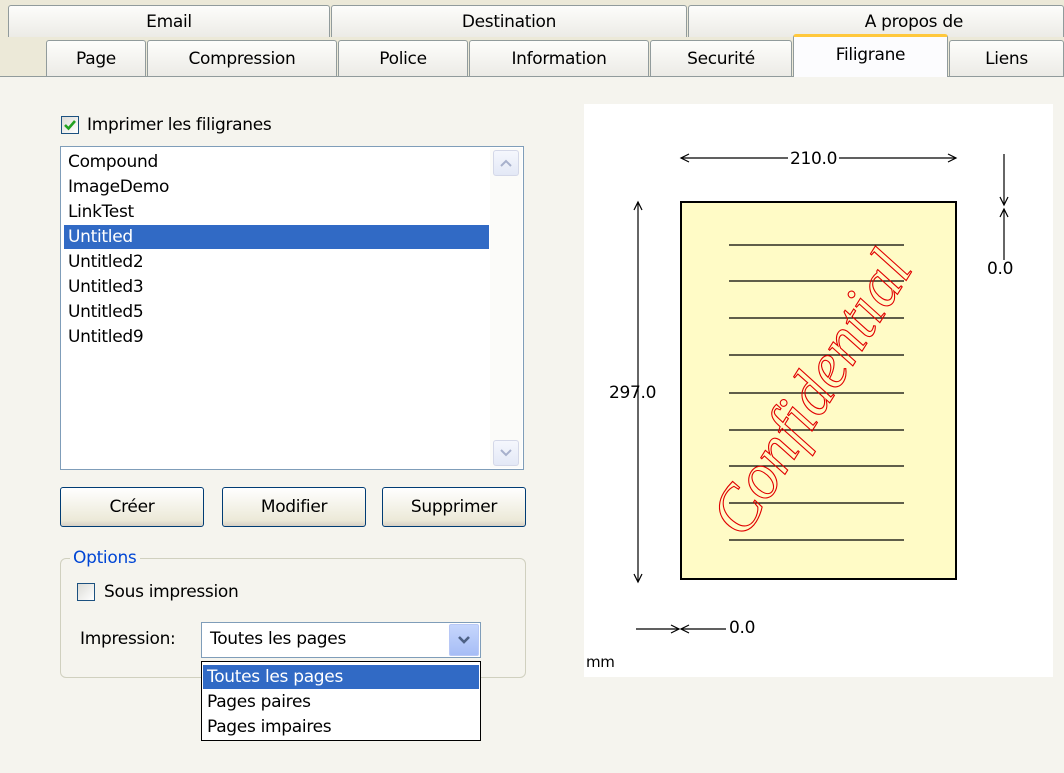 The width and height of the screenshot is (1064, 773). I want to click on modify-button-label: Modifier, so click(294, 507).